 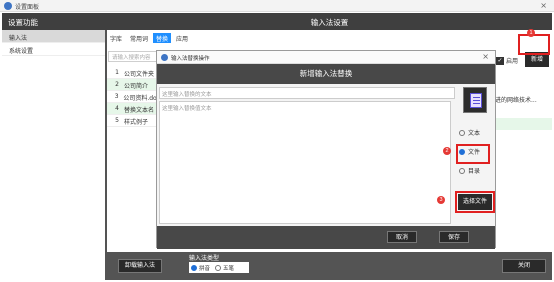 I want to click on list-item: 3 公司资料.doc, so click(x=135, y=97).